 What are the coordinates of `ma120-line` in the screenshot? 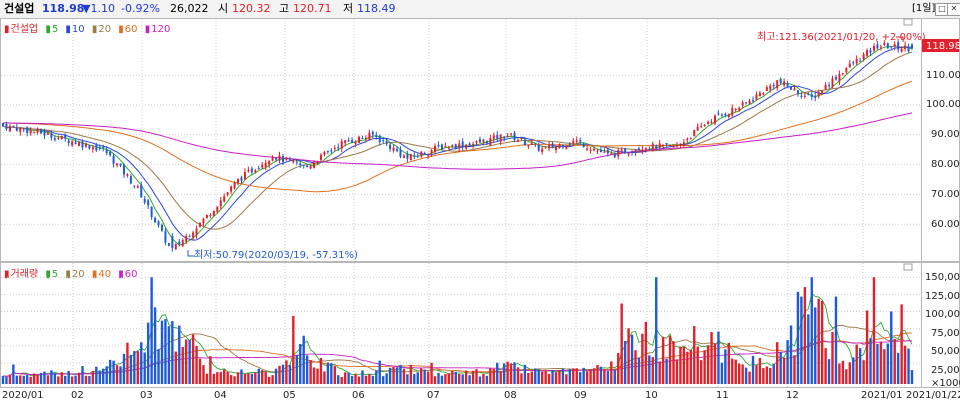 It's located at (457, 141).